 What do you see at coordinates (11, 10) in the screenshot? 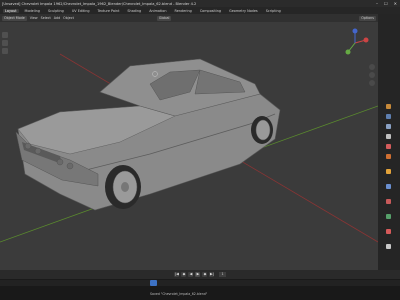
I see `tab-layout: Layout` at bounding box center [11, 10].